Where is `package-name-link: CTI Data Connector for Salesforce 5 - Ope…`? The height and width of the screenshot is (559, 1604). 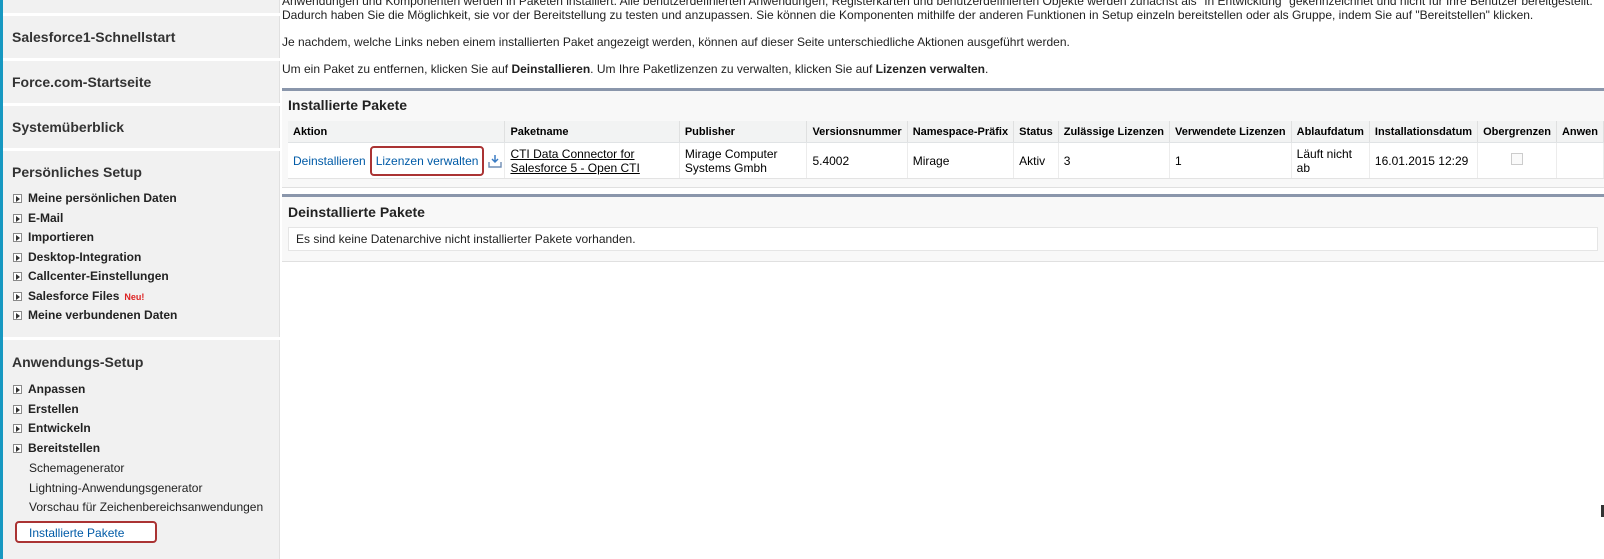 package-name-link: CTI Data Connector for Salesforce 5 - Ope… is located at coordinates (574, 161).